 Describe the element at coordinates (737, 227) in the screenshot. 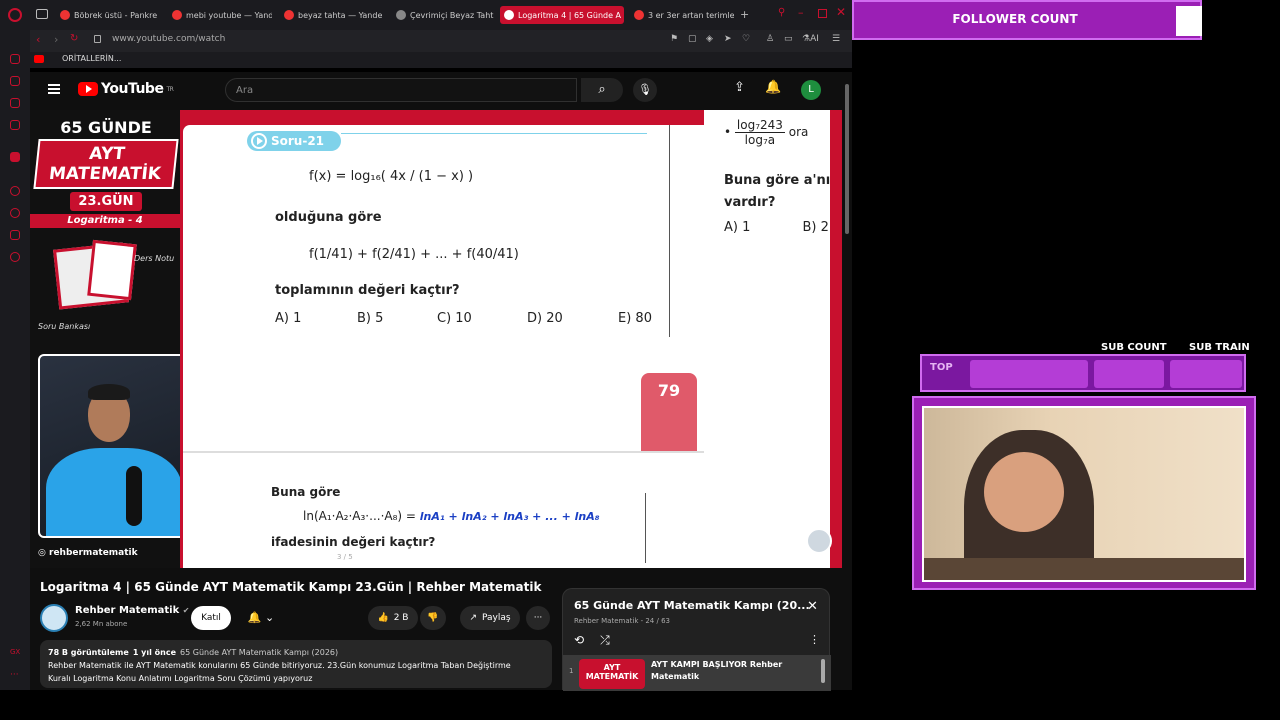

I see `next-answer-a: A) 1` at that location.